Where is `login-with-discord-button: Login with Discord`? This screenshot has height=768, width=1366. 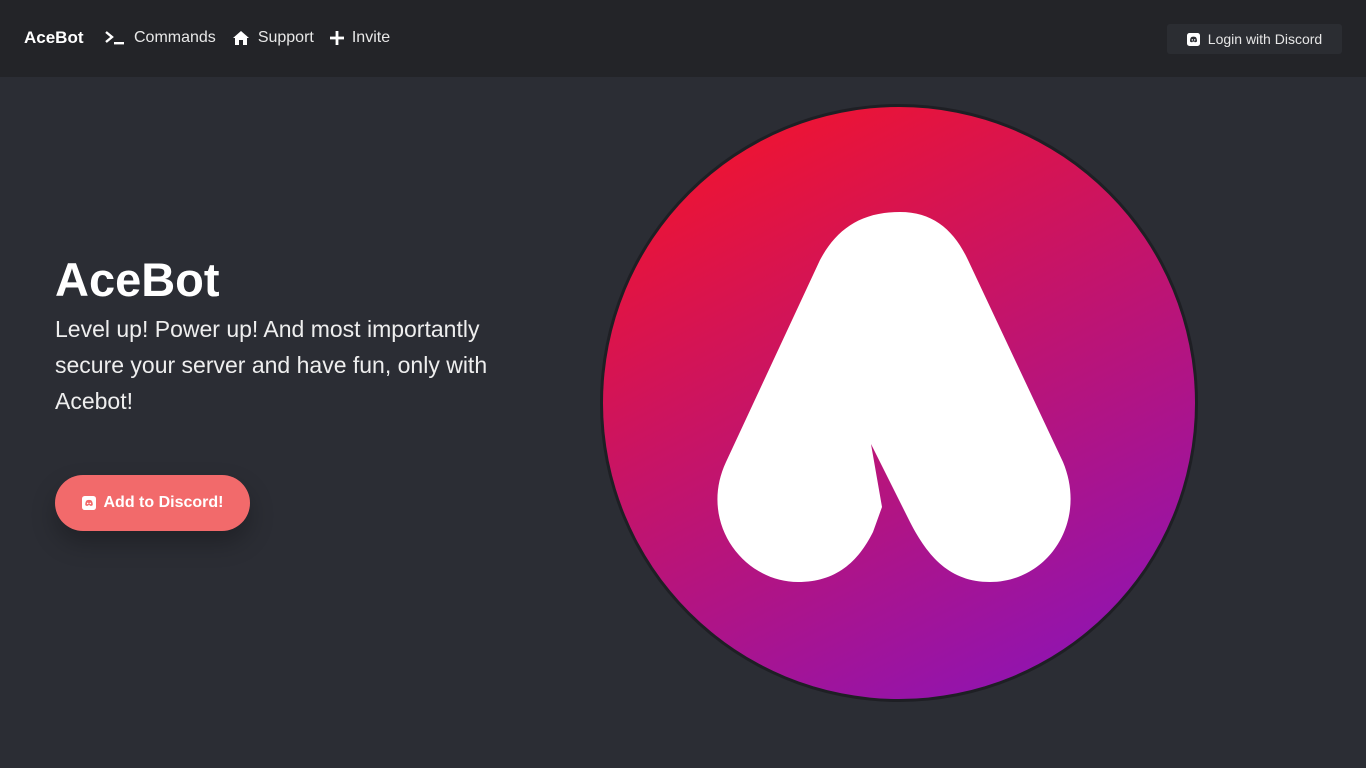
login-with-discord-button: Login with Discord is located at coordinates (1254, 39).